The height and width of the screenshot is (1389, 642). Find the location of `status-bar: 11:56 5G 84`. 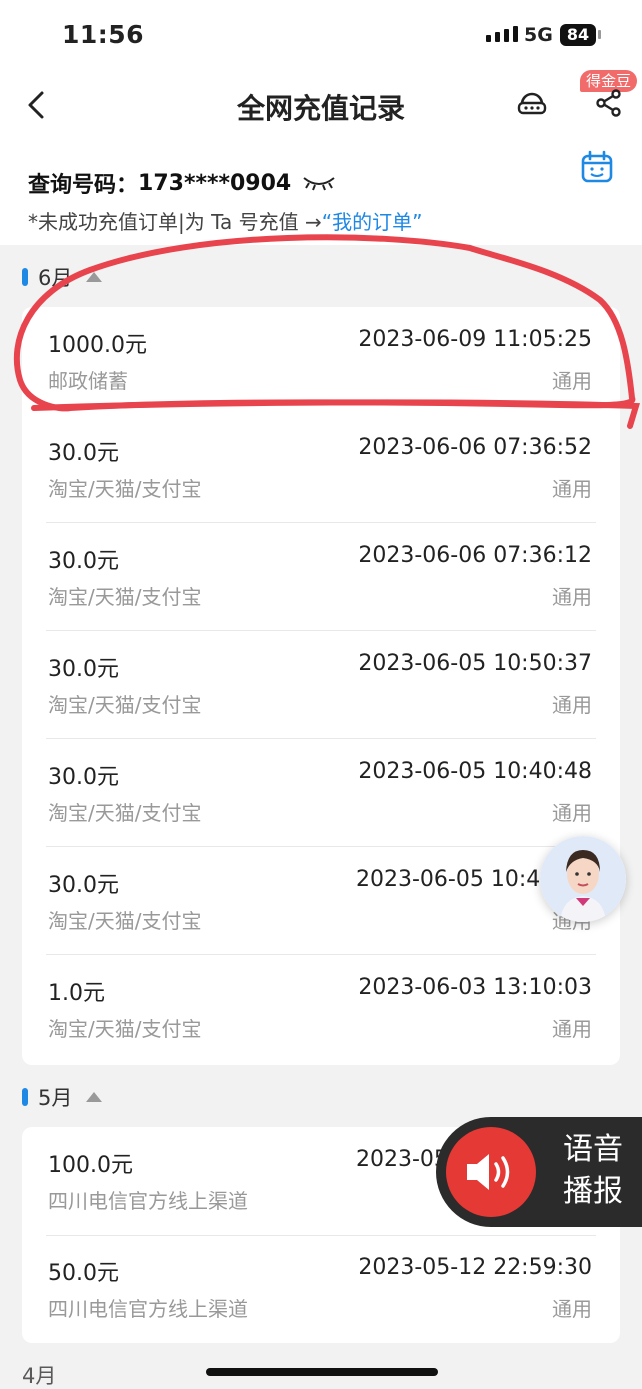

status-bar: 11:56 5G 84 is located at coordinates (321, 35).